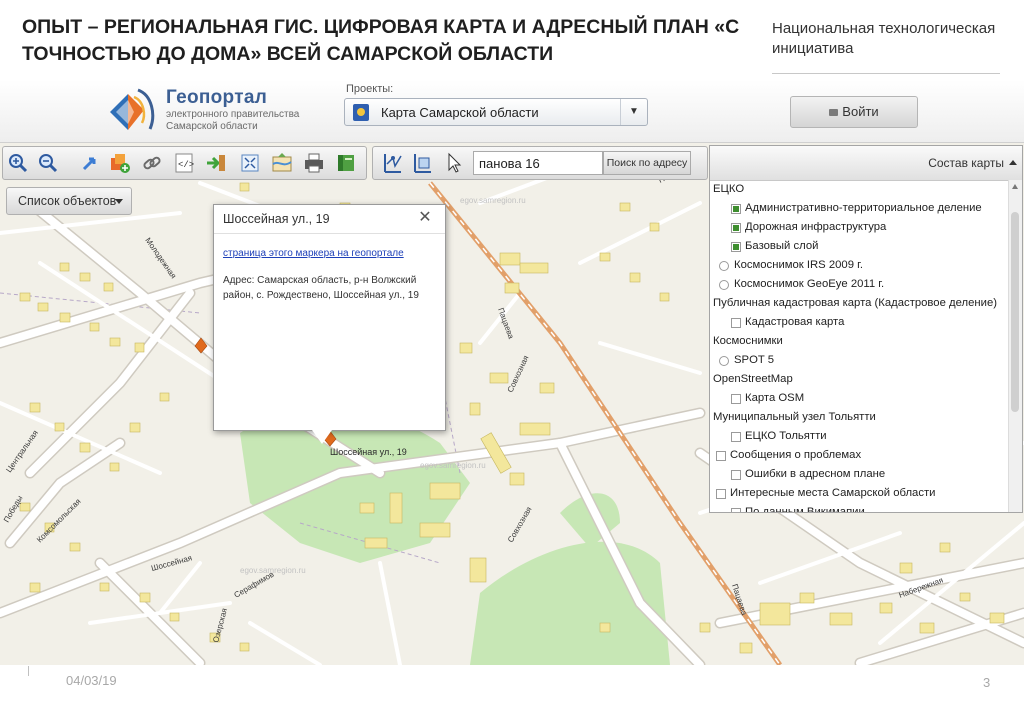 This screenshot has width=1024, height=708. I want to click on popup-pointer, so click(322, 437).